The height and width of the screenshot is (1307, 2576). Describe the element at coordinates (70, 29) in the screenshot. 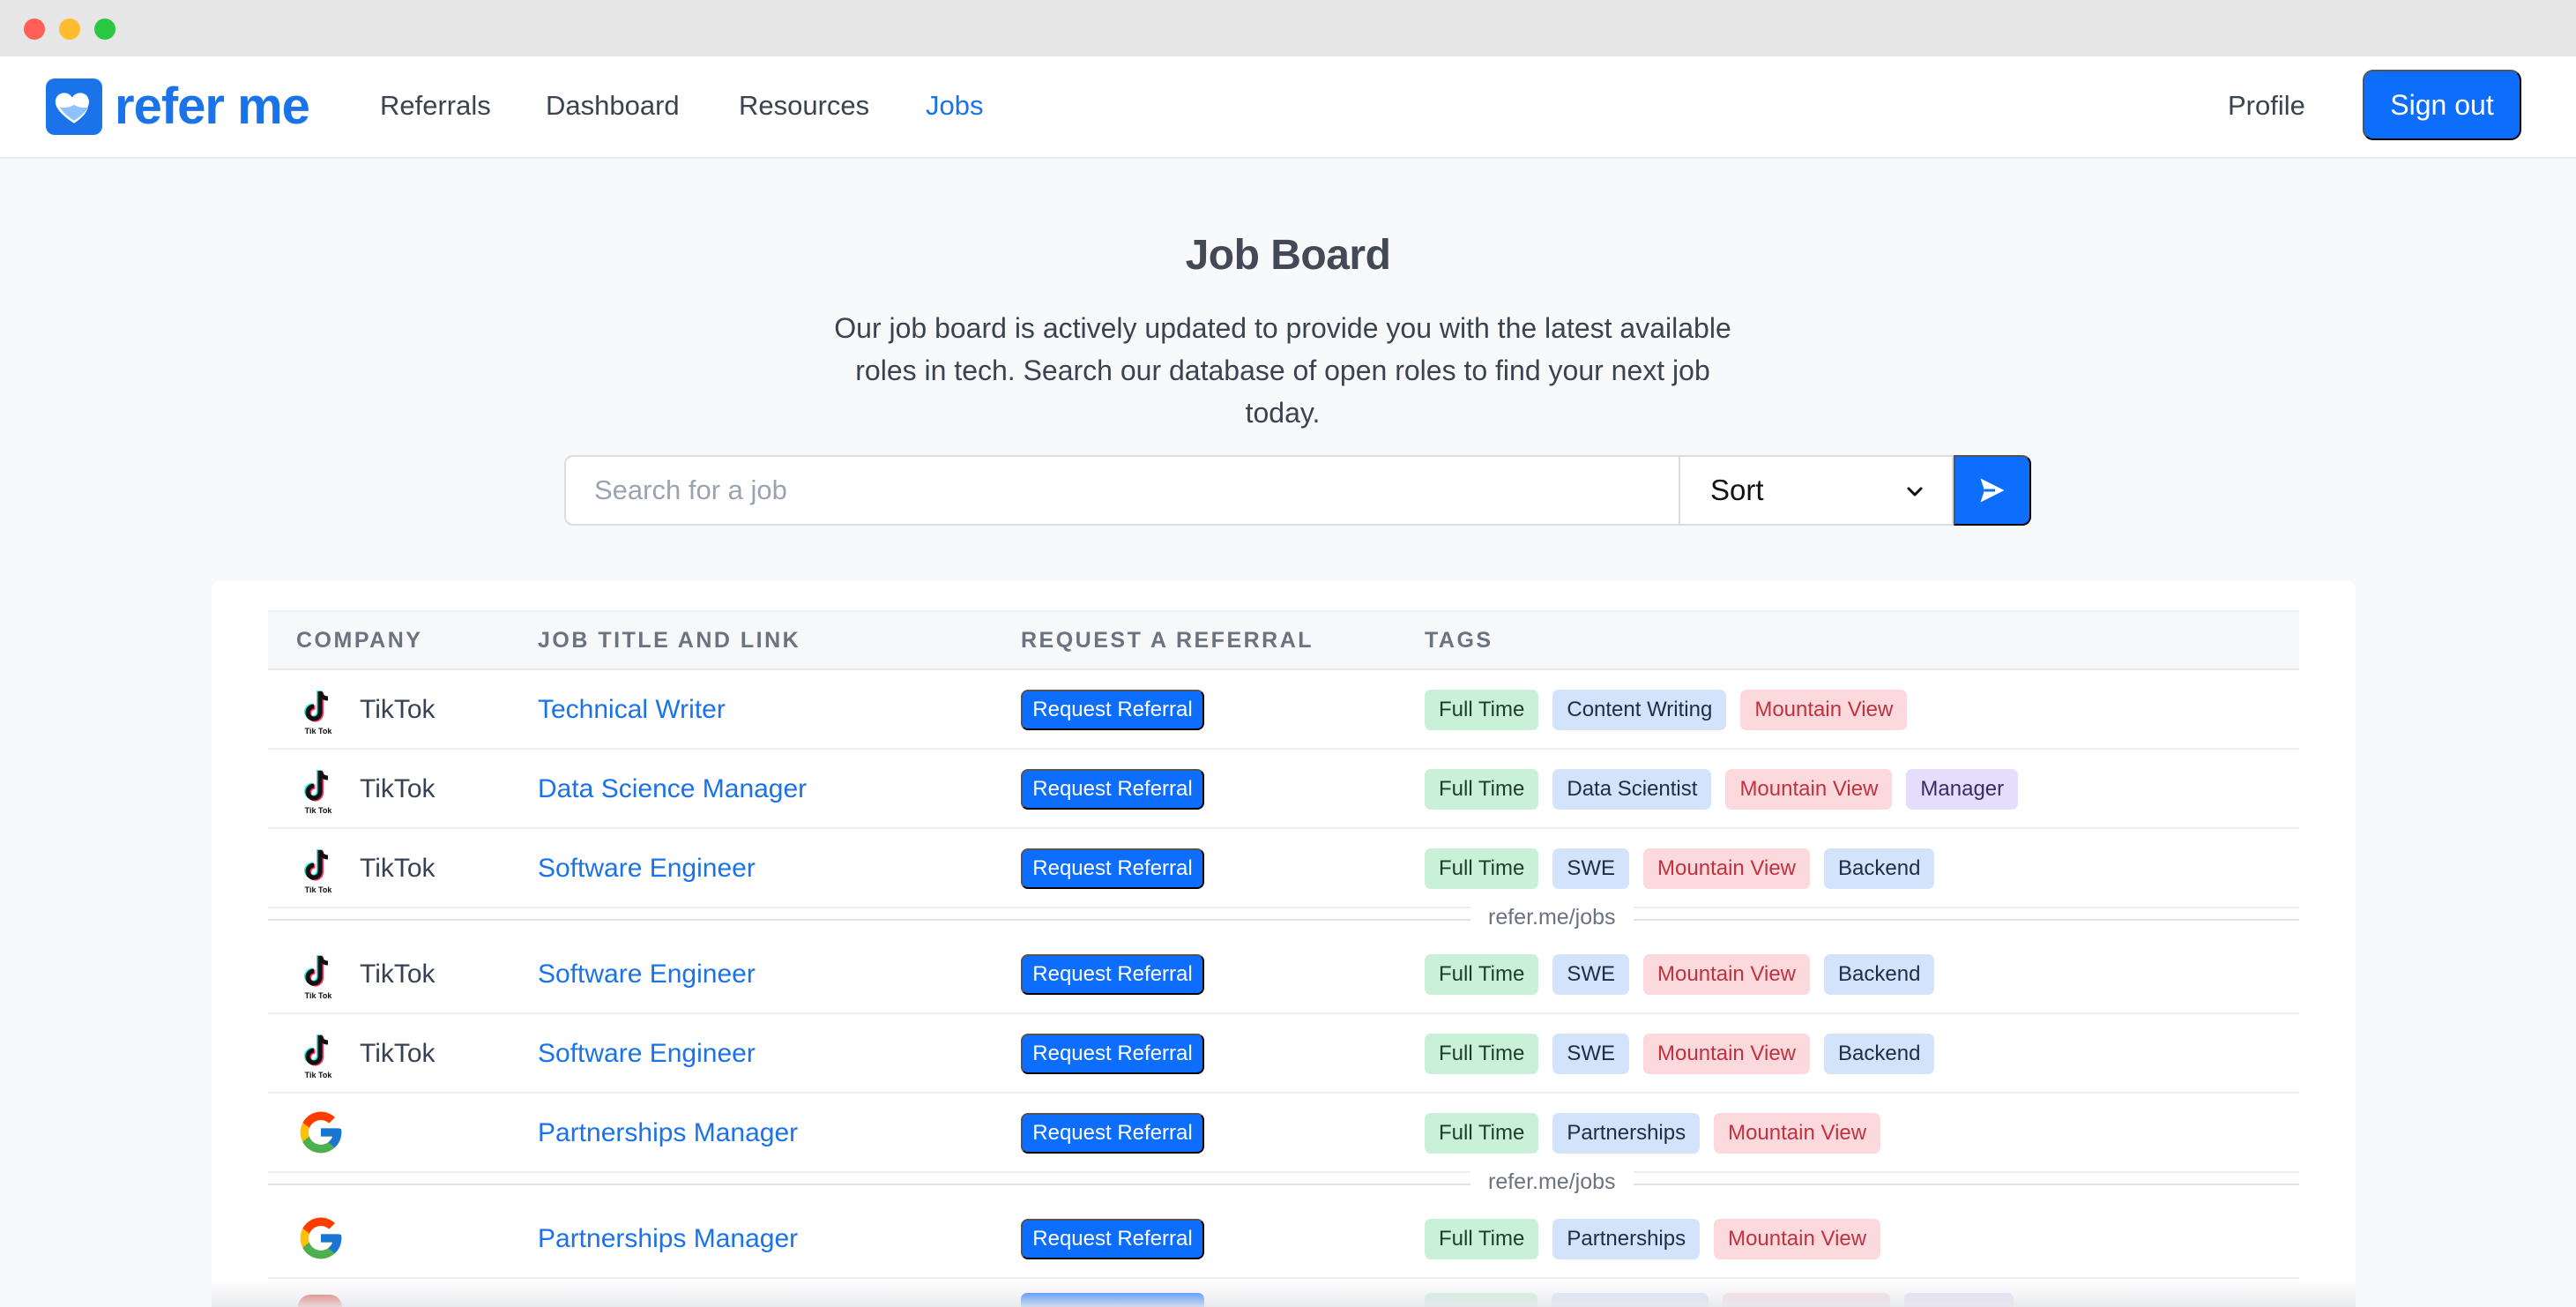

I see `minimize-window-button` at that location.